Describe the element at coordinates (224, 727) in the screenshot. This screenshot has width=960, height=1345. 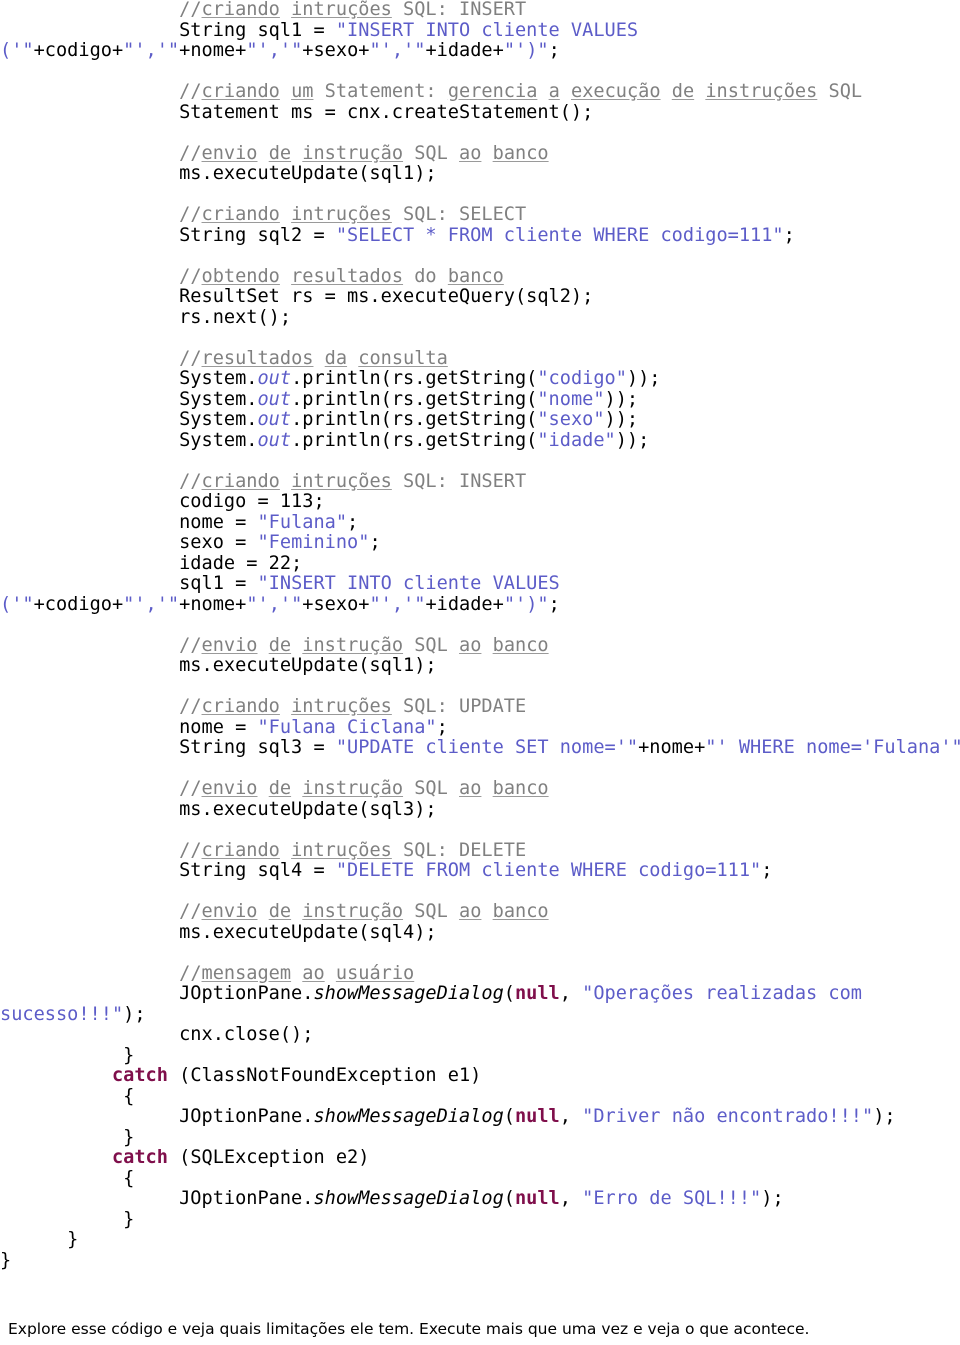
I see `code-line: nome = "Fulana Ciclana";` at that location.